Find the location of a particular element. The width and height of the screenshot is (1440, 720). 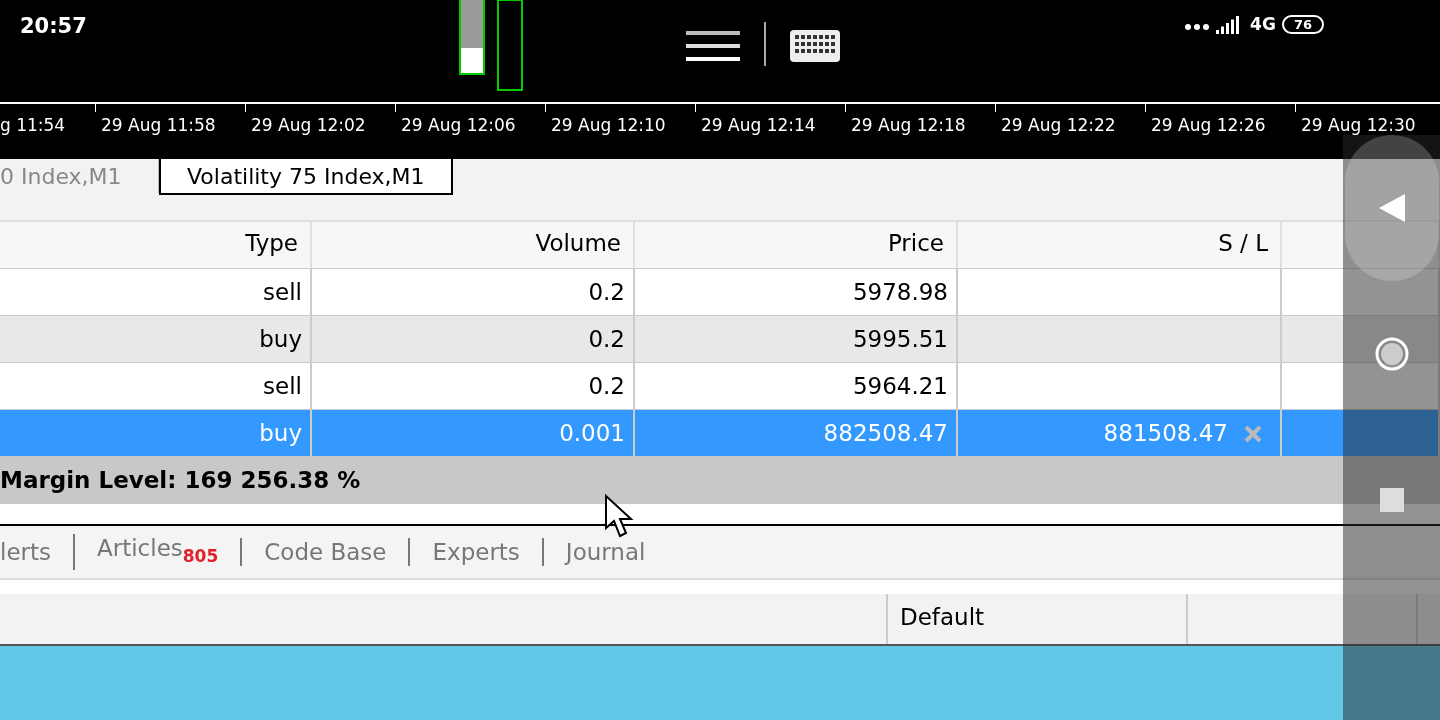

column-header: Type is located at coordinates (156, 245).